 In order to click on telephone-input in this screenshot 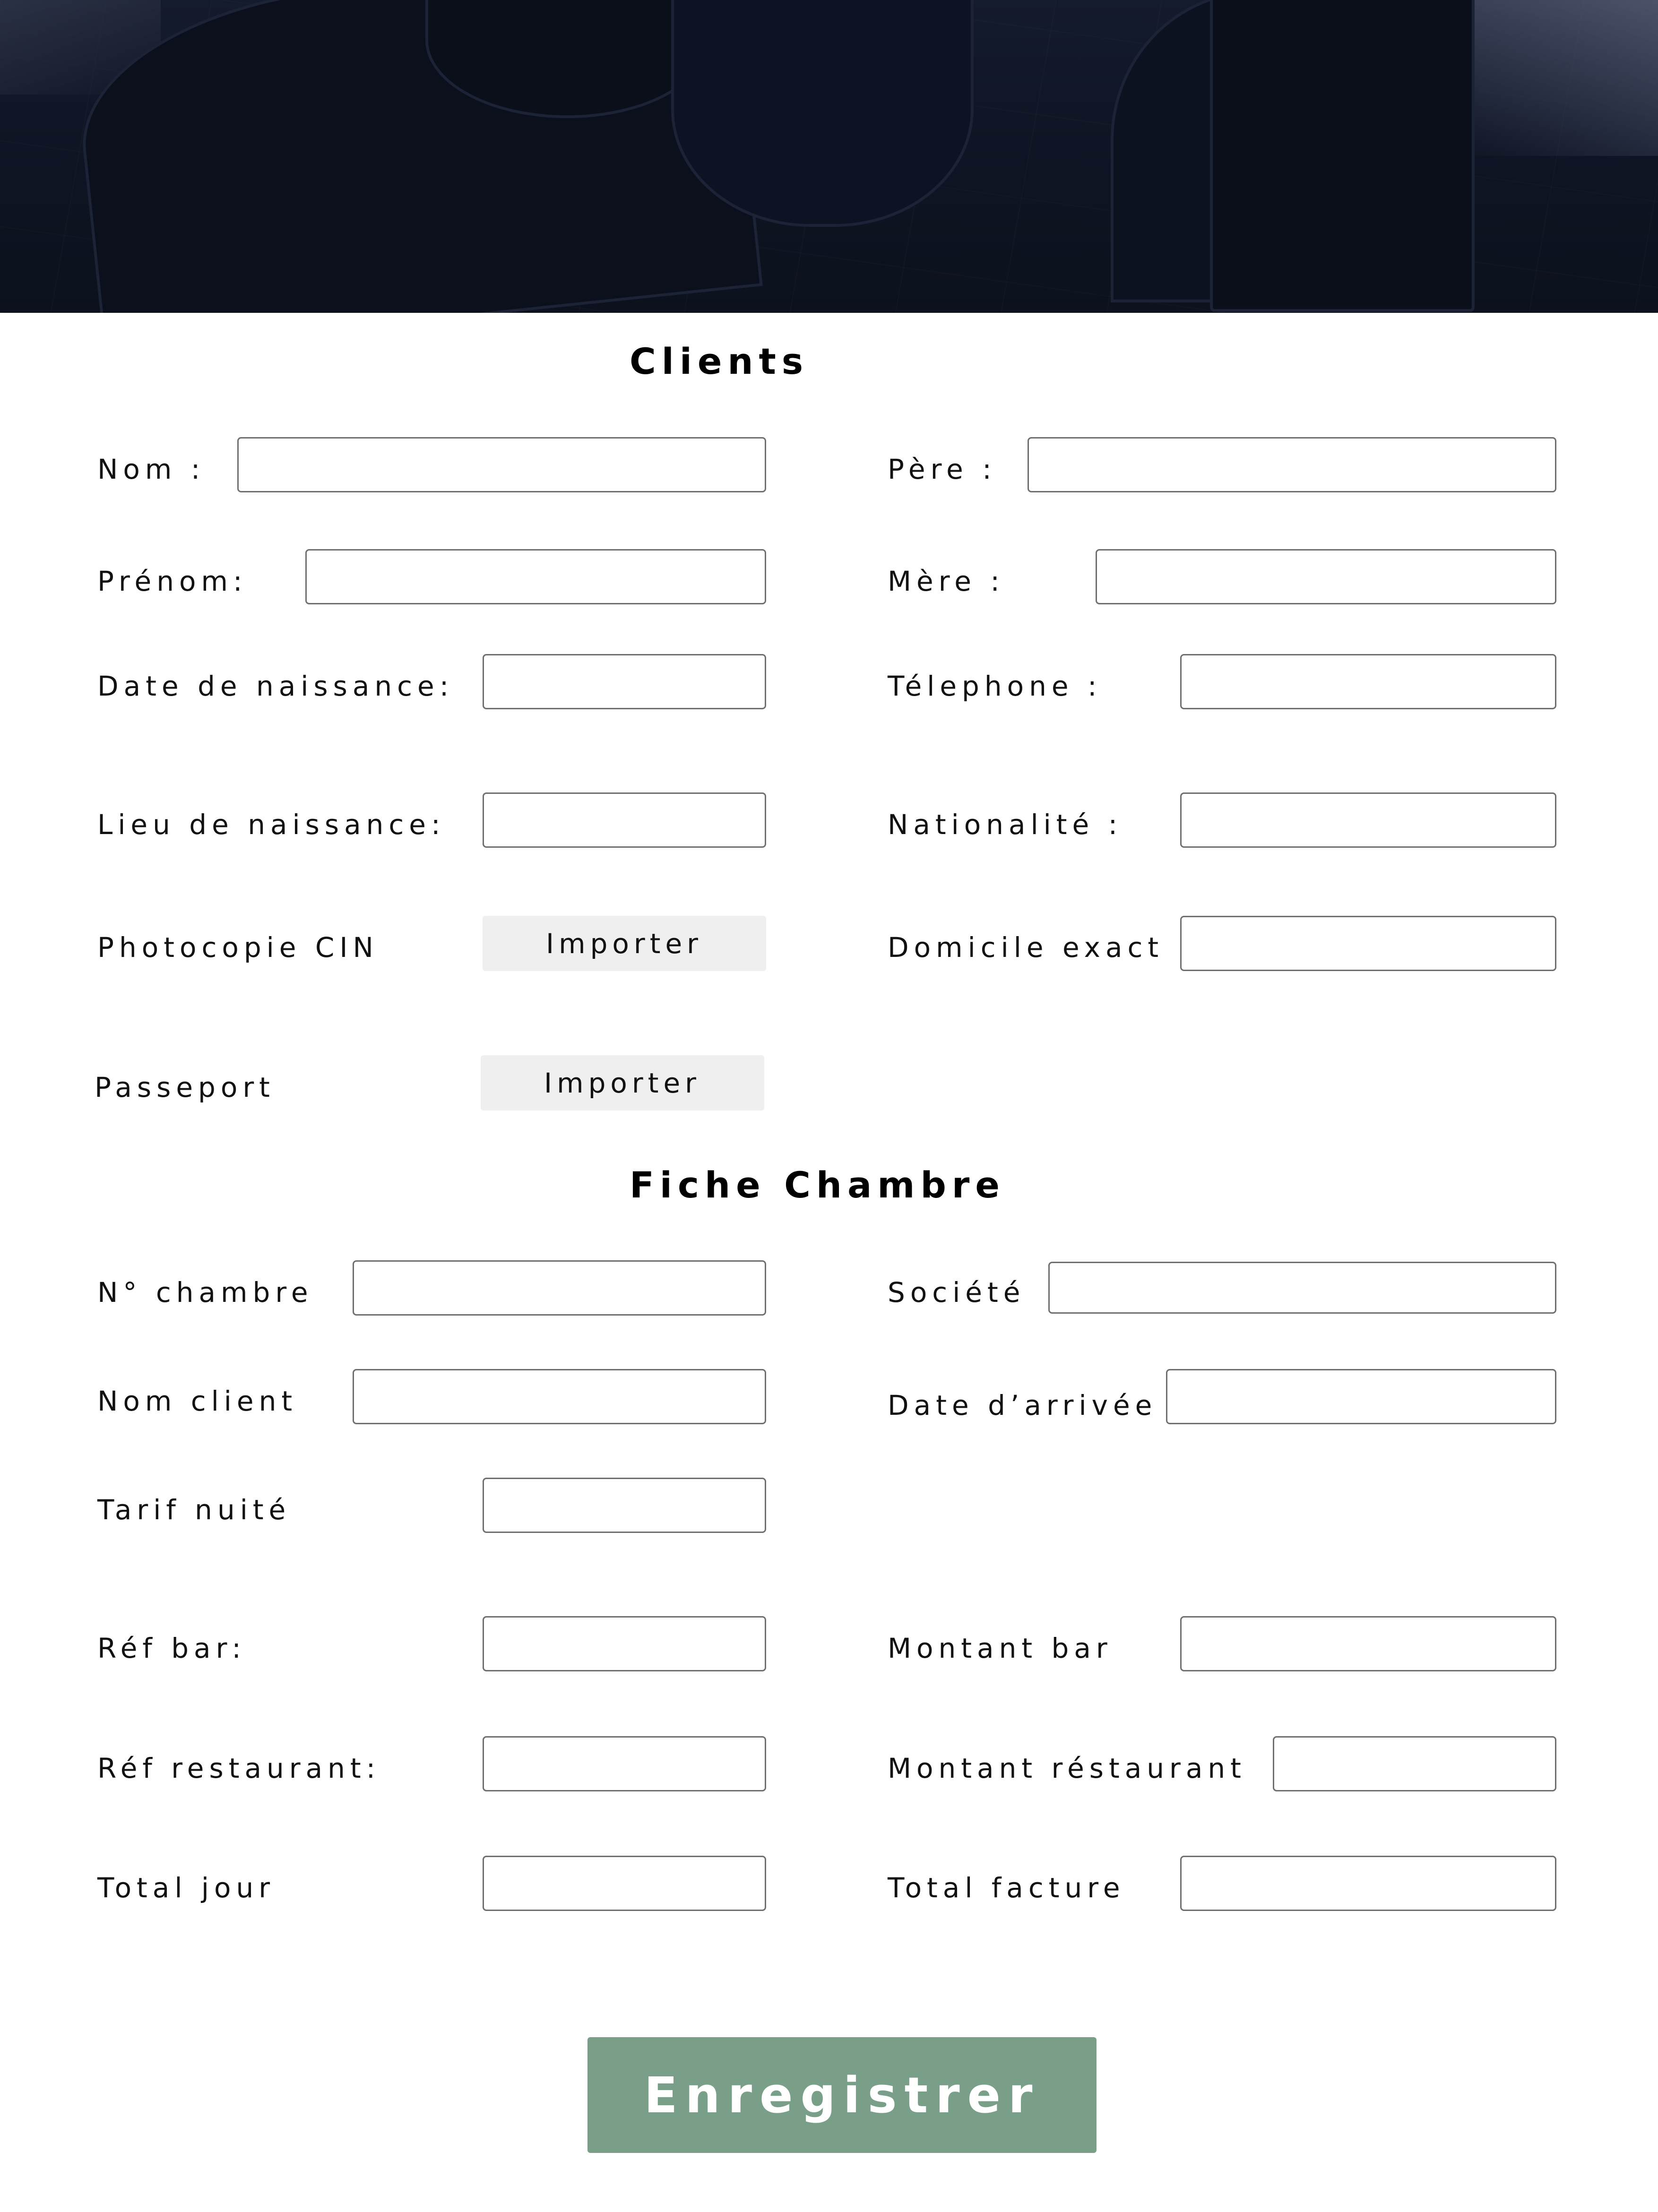, I will do `click(1368, 682)`.